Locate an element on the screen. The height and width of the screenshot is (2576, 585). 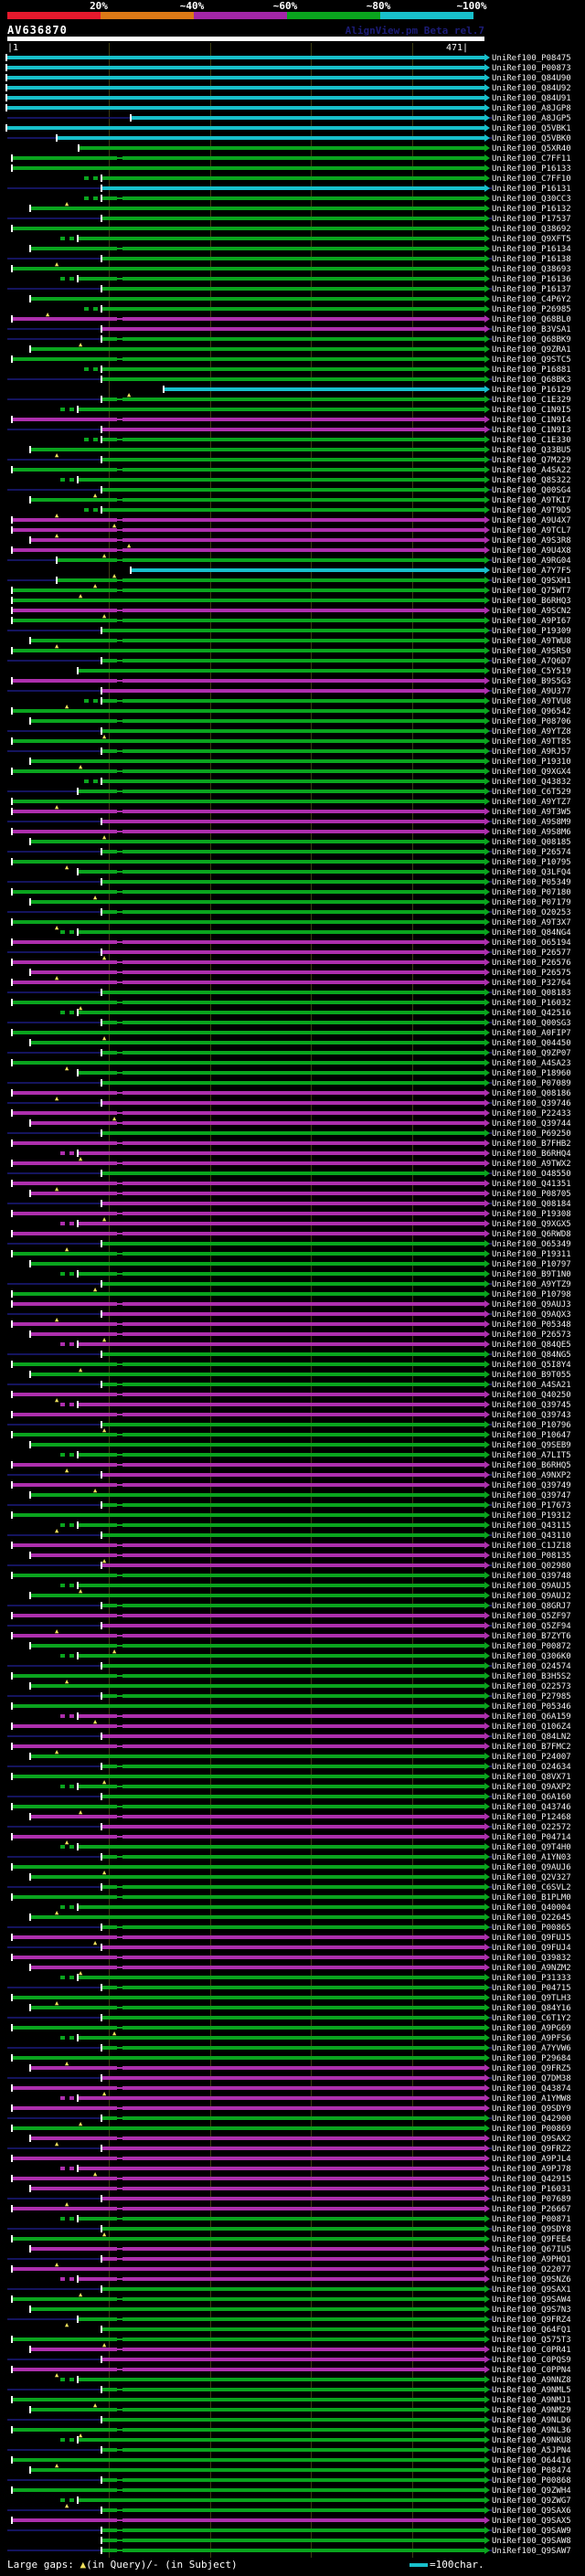
alignment-row: ▲ UniRef100_P18960 is located at coordinates (293, 1072).